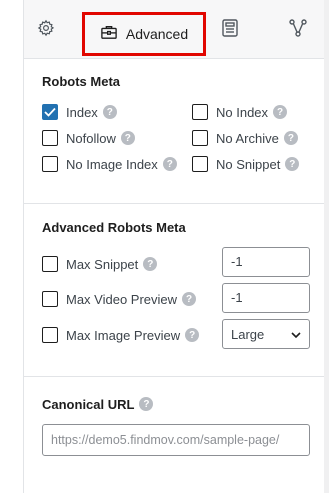  What do you see at coordinates (123, 335) in the screenshot?
I see `max-image-preview-label: Max Image Preview` at bounding box center [123, 335].